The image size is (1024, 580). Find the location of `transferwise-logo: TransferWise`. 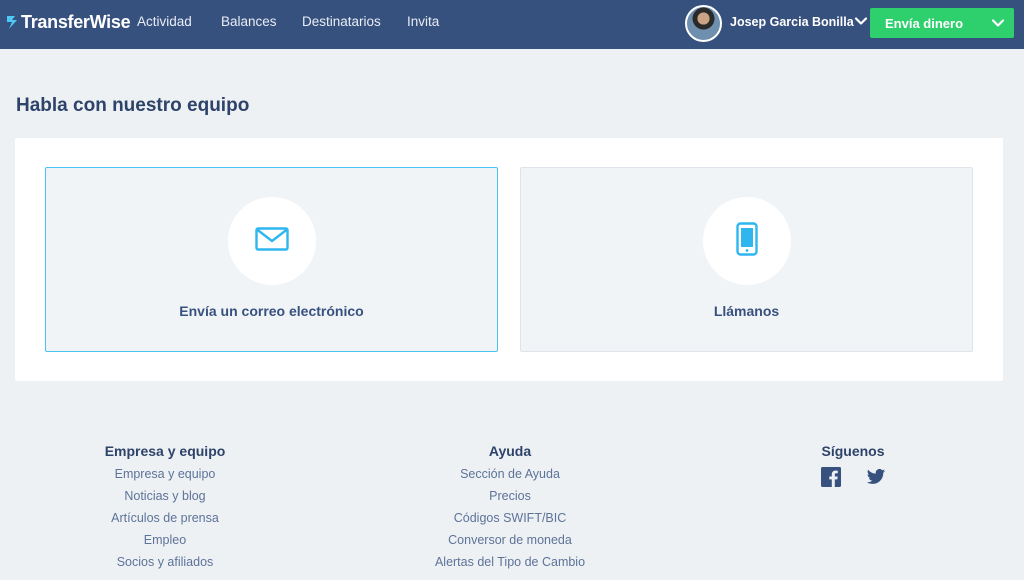

transferwise-logo: TransferWise is located at coordinates (68, 22).